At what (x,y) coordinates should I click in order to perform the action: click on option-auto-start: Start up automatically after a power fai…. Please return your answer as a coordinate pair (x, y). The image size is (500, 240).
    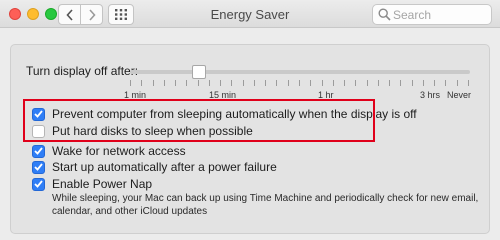
    Looking at the image, I should click on (154, 167).